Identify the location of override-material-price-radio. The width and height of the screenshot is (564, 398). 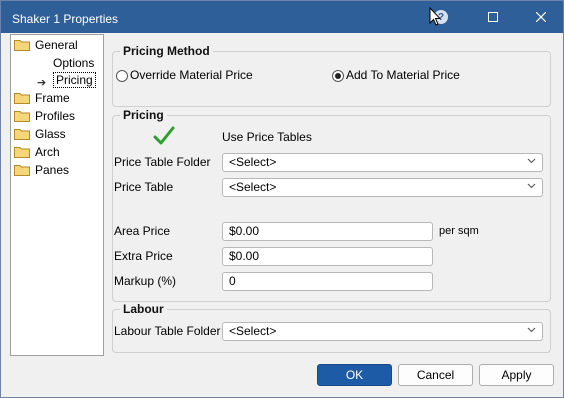
(122, 76).